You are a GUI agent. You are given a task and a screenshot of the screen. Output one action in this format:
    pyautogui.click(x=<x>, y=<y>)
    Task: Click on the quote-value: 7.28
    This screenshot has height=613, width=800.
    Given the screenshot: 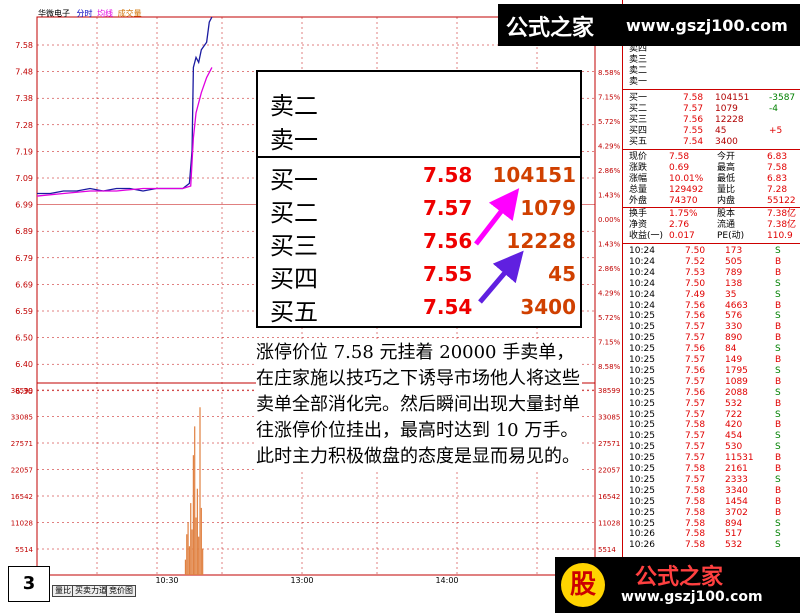 What is the action you would take?
    pyautogui.click(x=777, y=190)
    